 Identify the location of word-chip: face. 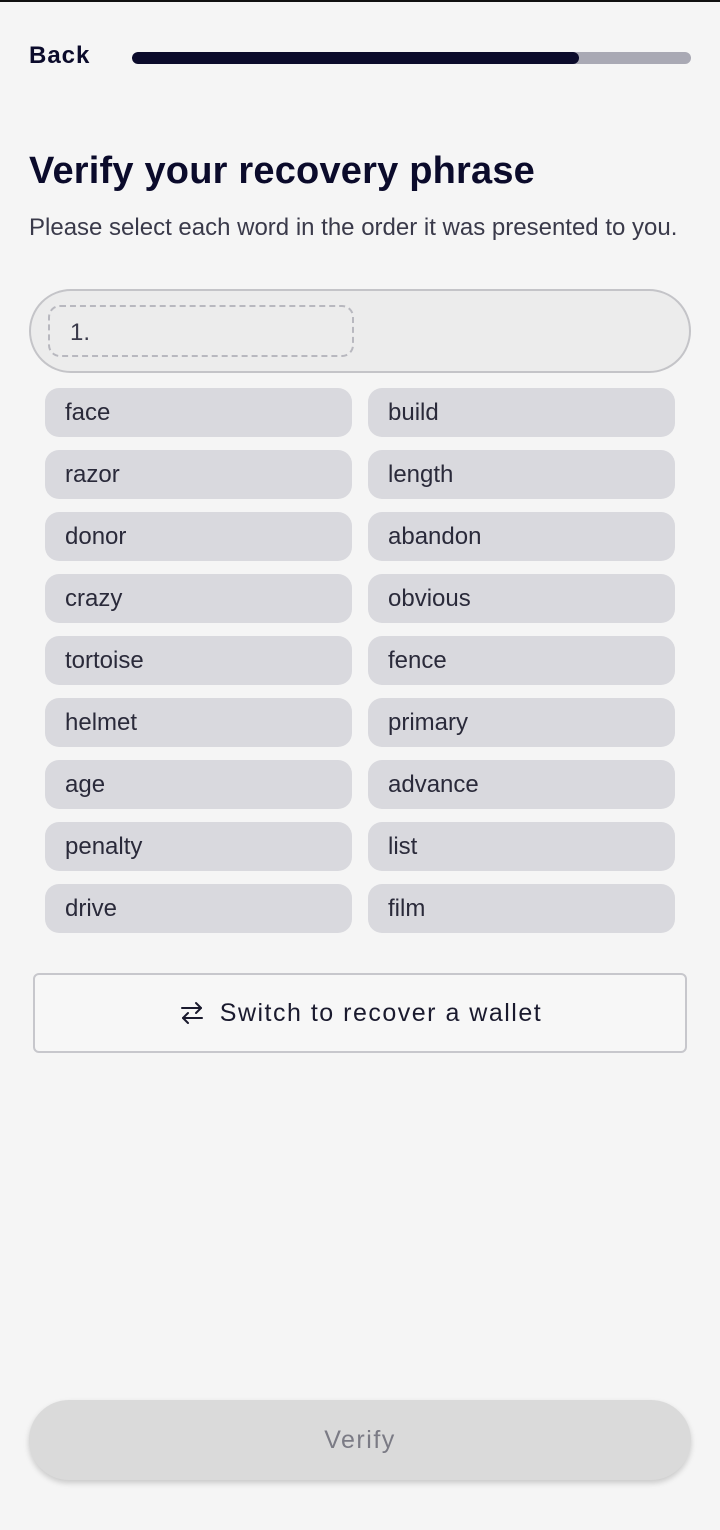
(198, 412).